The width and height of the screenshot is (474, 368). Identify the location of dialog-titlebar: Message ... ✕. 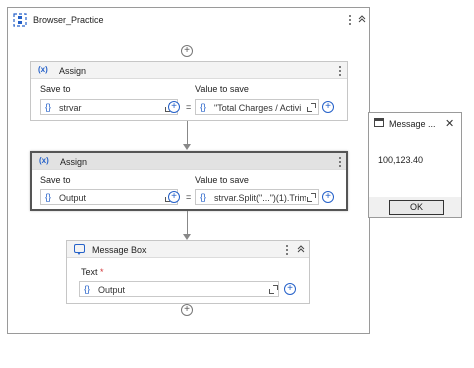
(415, 123).